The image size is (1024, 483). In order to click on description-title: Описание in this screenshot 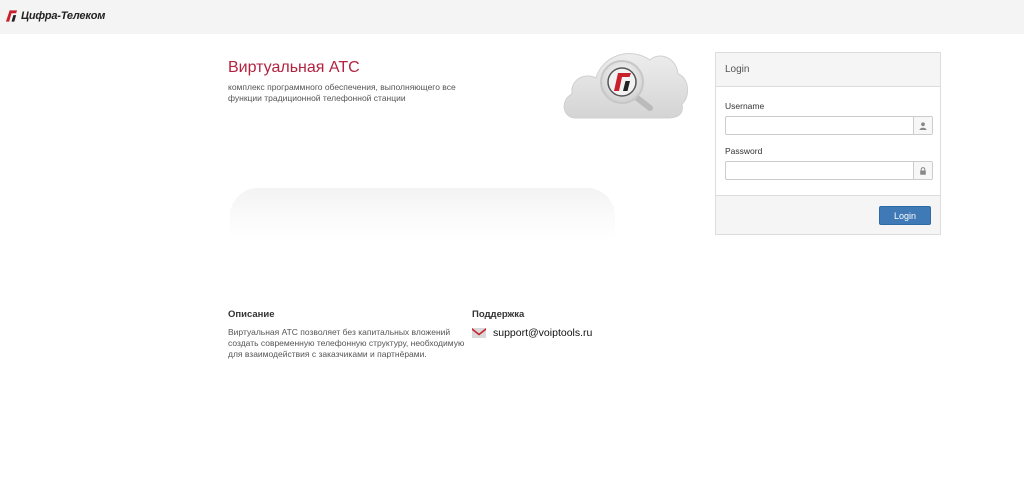, I will do `click(251, 314)`.